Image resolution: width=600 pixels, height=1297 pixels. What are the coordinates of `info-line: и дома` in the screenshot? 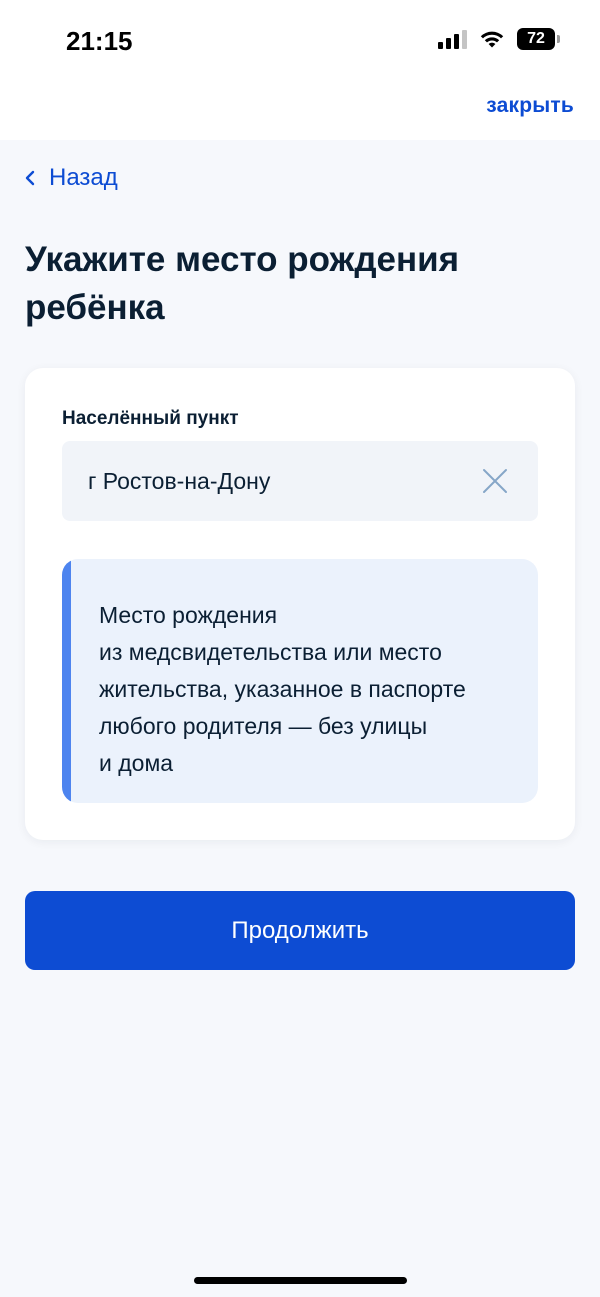 It's located at (136, 763).